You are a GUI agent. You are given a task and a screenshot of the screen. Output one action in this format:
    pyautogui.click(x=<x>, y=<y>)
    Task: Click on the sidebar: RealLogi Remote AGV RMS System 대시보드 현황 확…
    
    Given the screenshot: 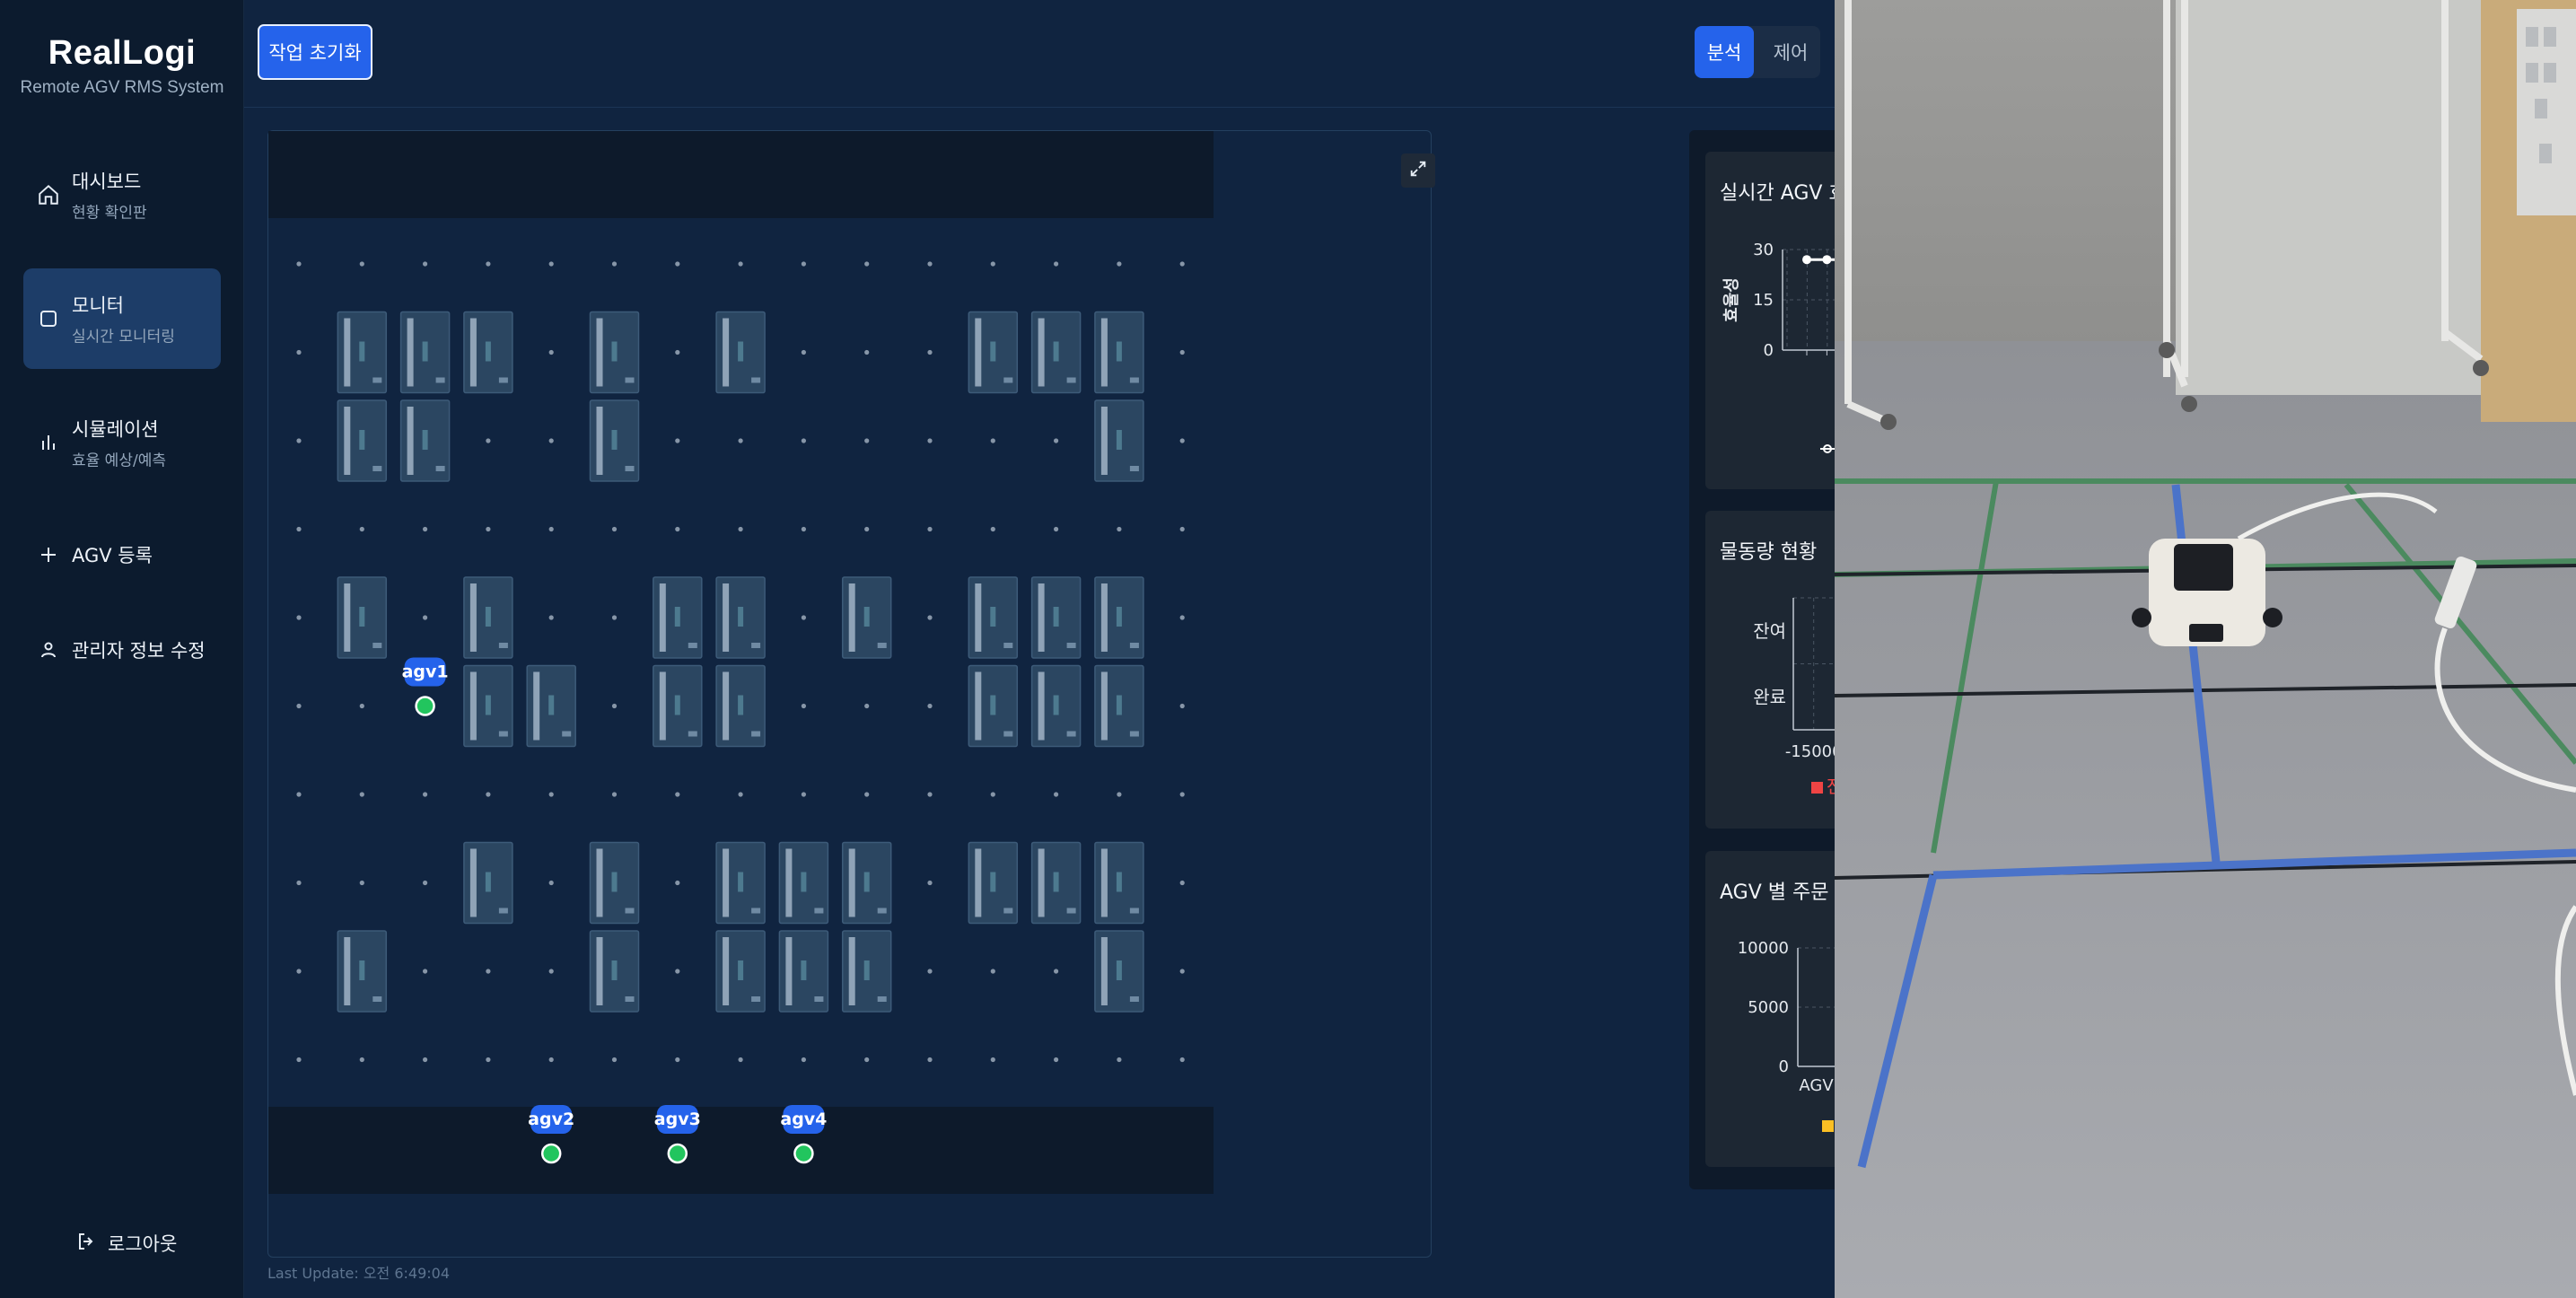 What is the action you would take?
    pyautogui.click(x=122, y=649)
    